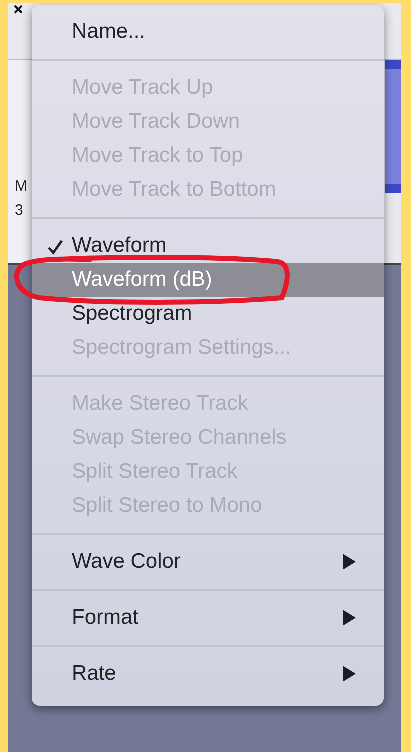 This screenshot has width=411, height=752. Describe the element at coordinates (19, 211) in the screenshot. I see `track-label: 3` at that location.